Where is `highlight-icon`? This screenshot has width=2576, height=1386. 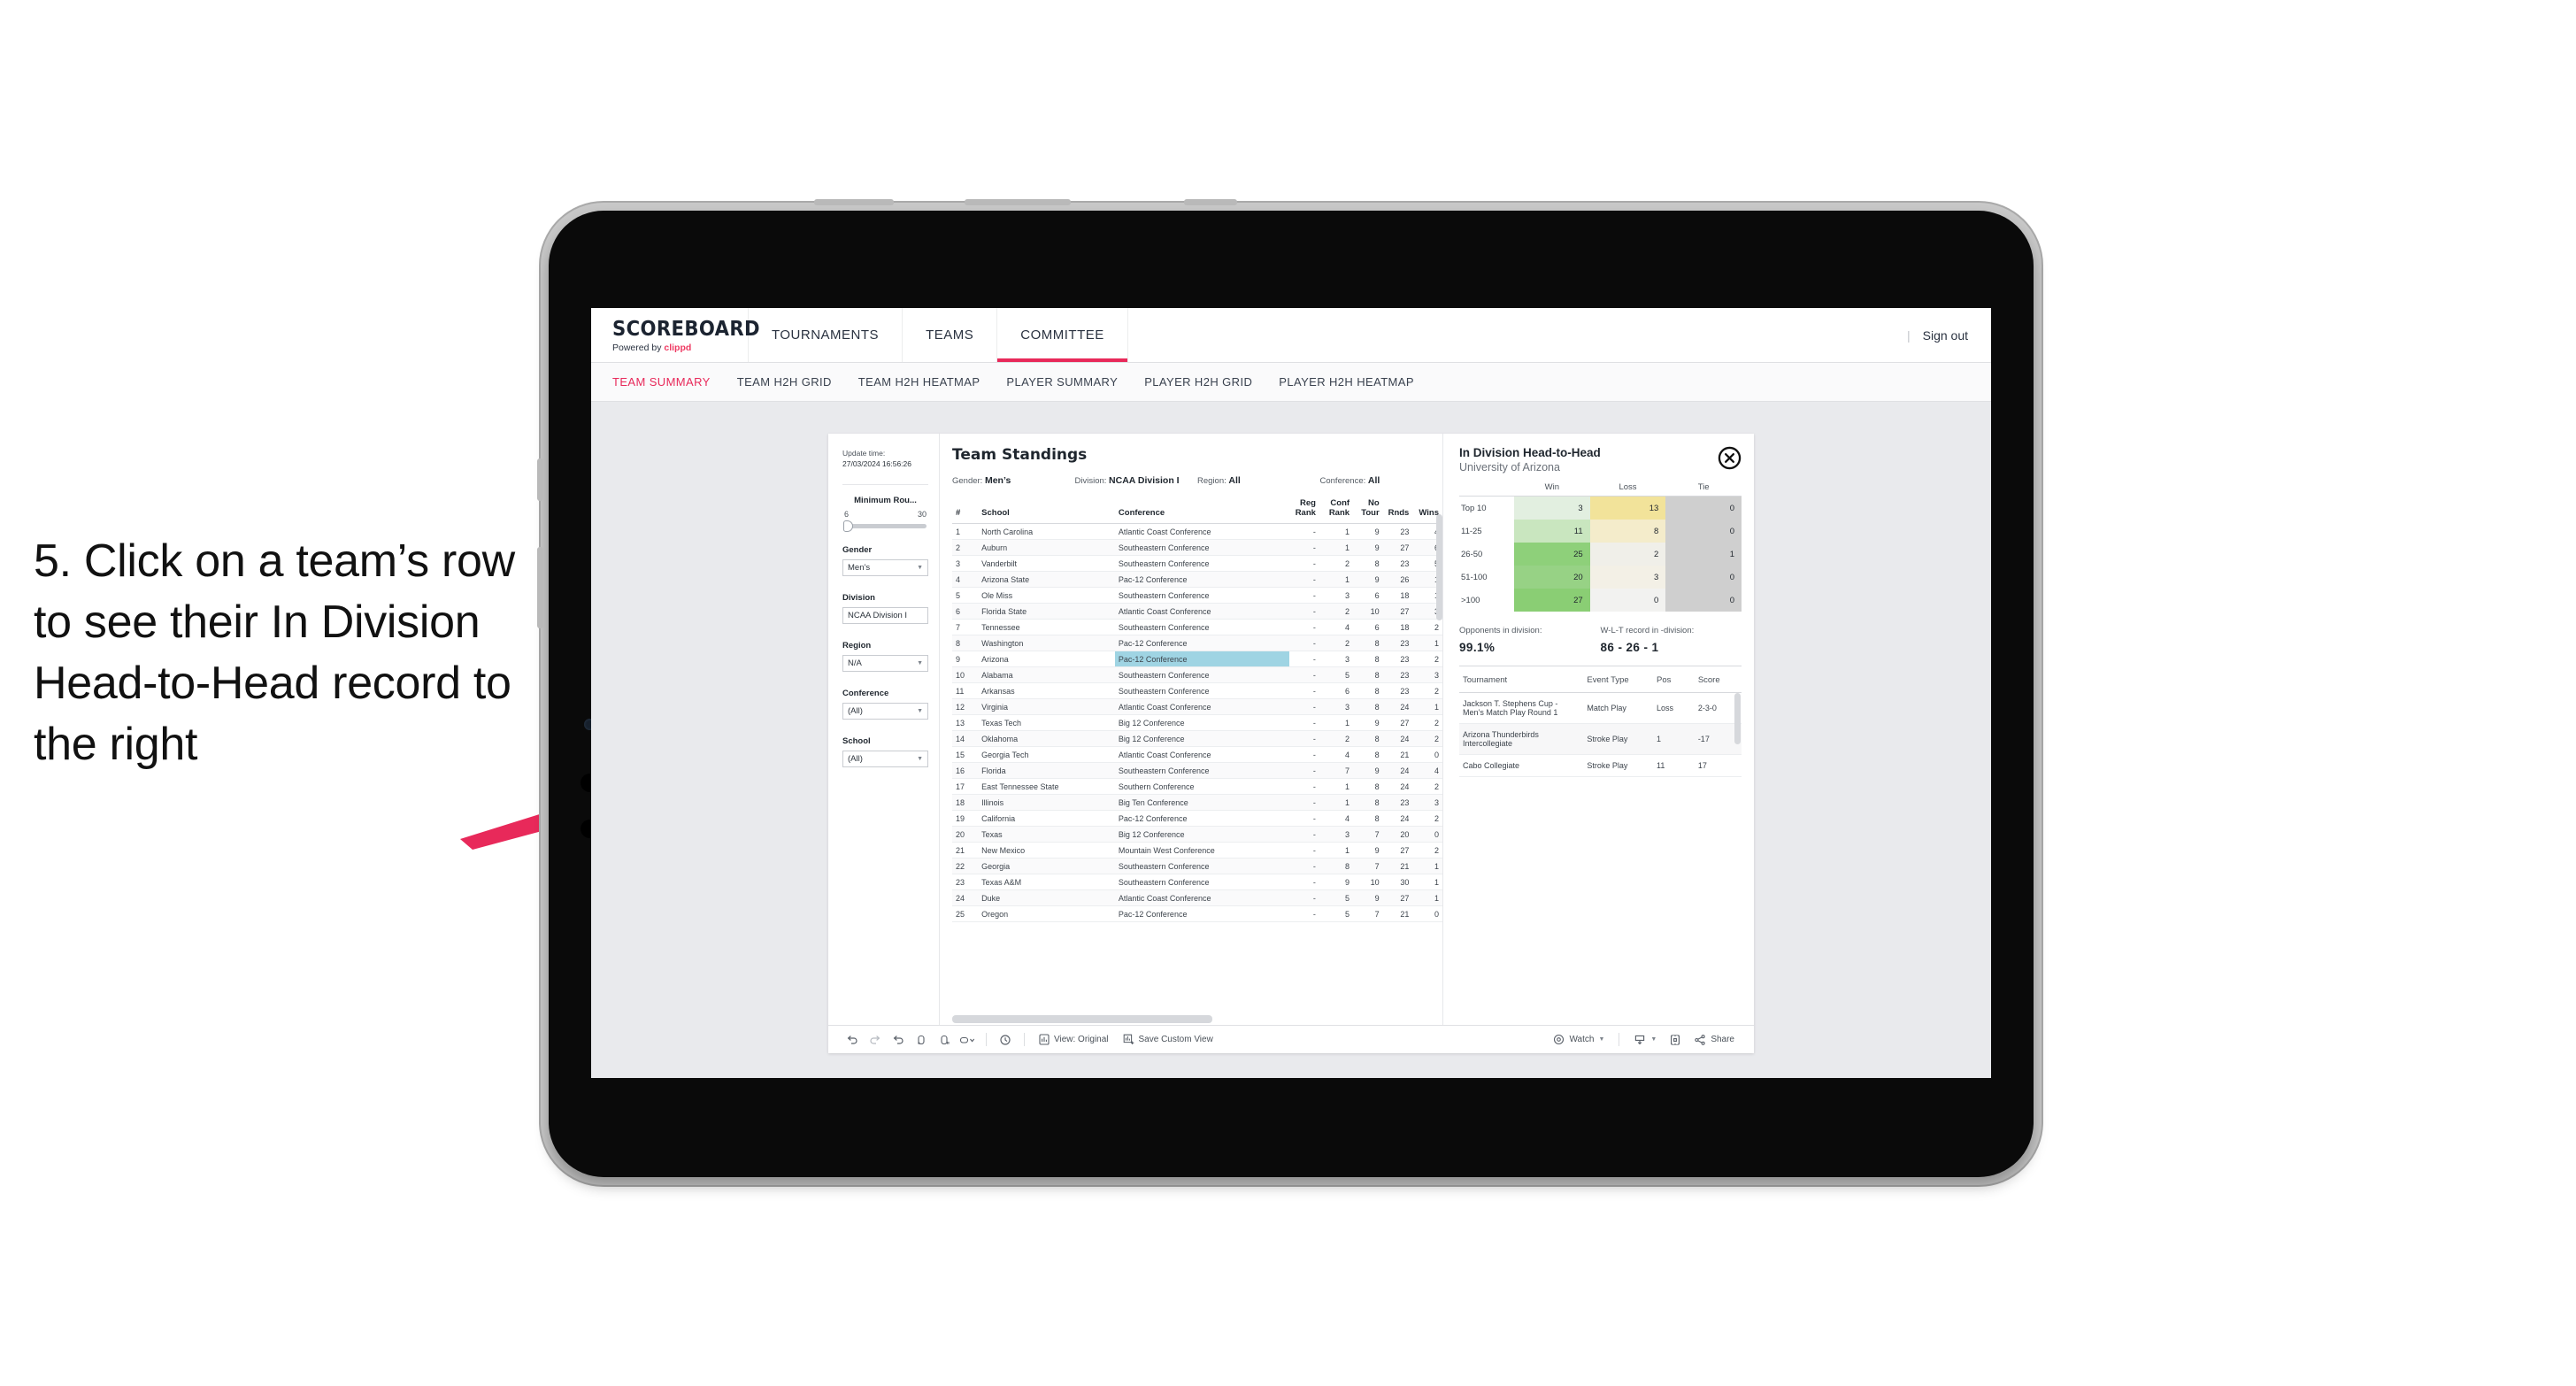
highlight-icon is located at coordinates (967, 1040).